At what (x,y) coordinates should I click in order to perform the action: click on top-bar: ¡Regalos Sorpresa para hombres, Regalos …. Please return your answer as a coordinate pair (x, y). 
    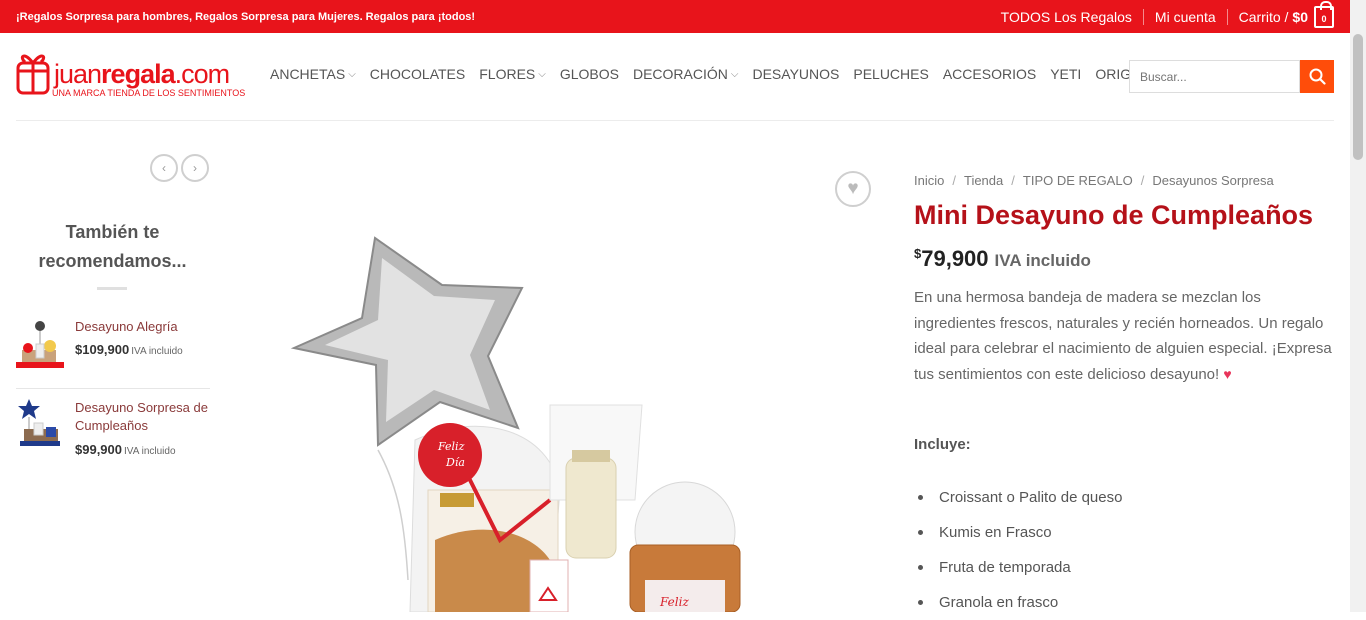
    Looking at the image, I should click on (675, 16).